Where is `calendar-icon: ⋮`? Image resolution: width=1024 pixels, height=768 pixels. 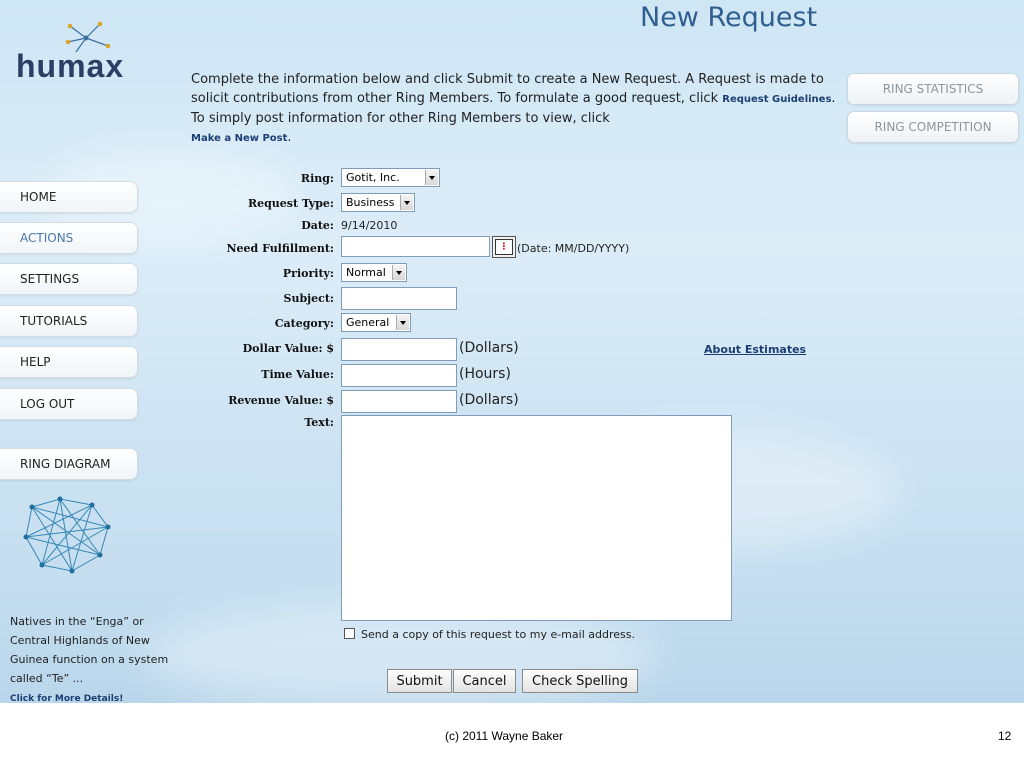
calendar-icon: ⋮ is located at coordinates (504, 247).